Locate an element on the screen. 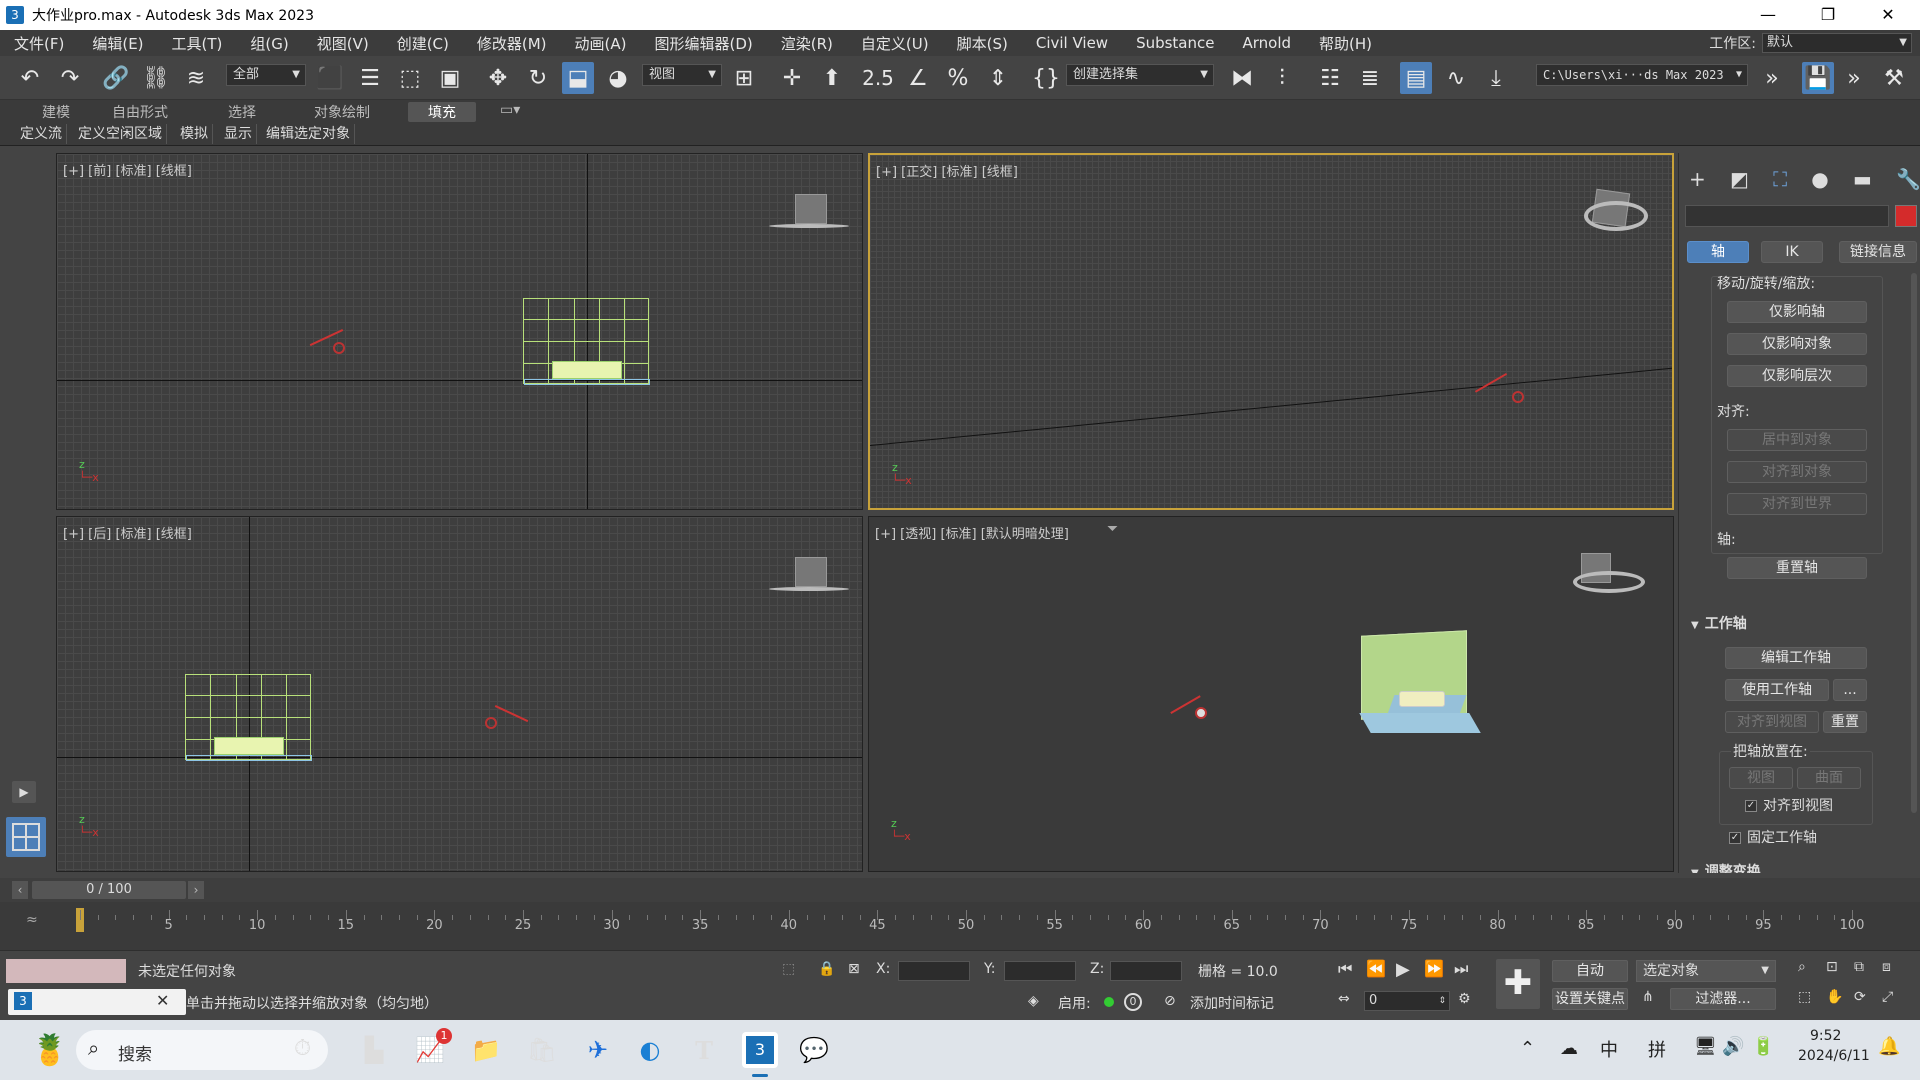 The width and height of the screenshot is (1920, 1080). edit-selected-button: 编辑选定对象 is located at coordinates (308, 134).